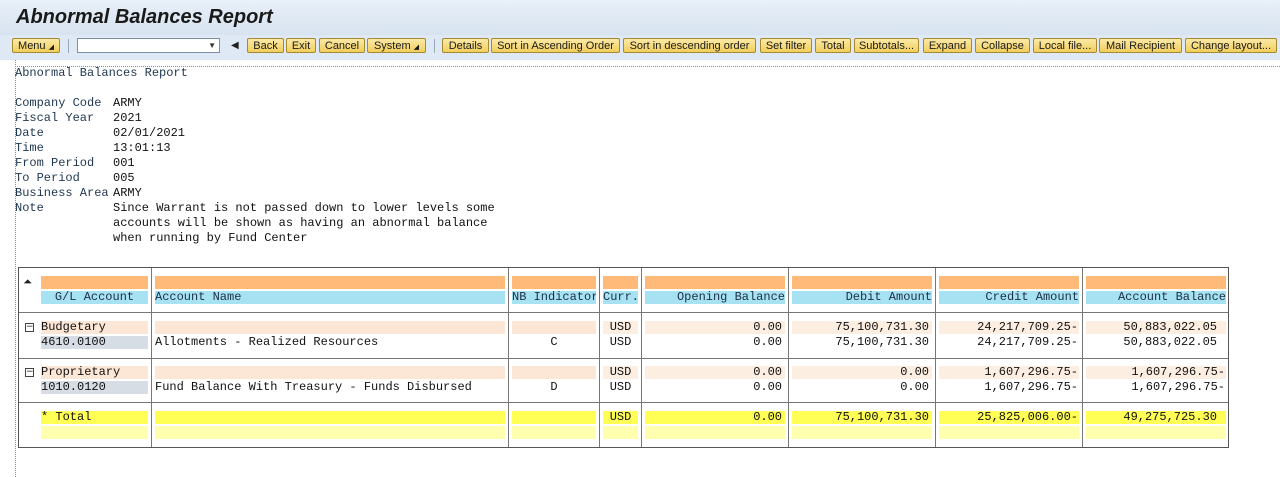 The width and height of the screenshot is (1280, 477). What do you see at coordinates (267, 342) in the screenshot?
I see `account-name-cell: Allotments - Realized Resources` at bounding box center [267, 342].